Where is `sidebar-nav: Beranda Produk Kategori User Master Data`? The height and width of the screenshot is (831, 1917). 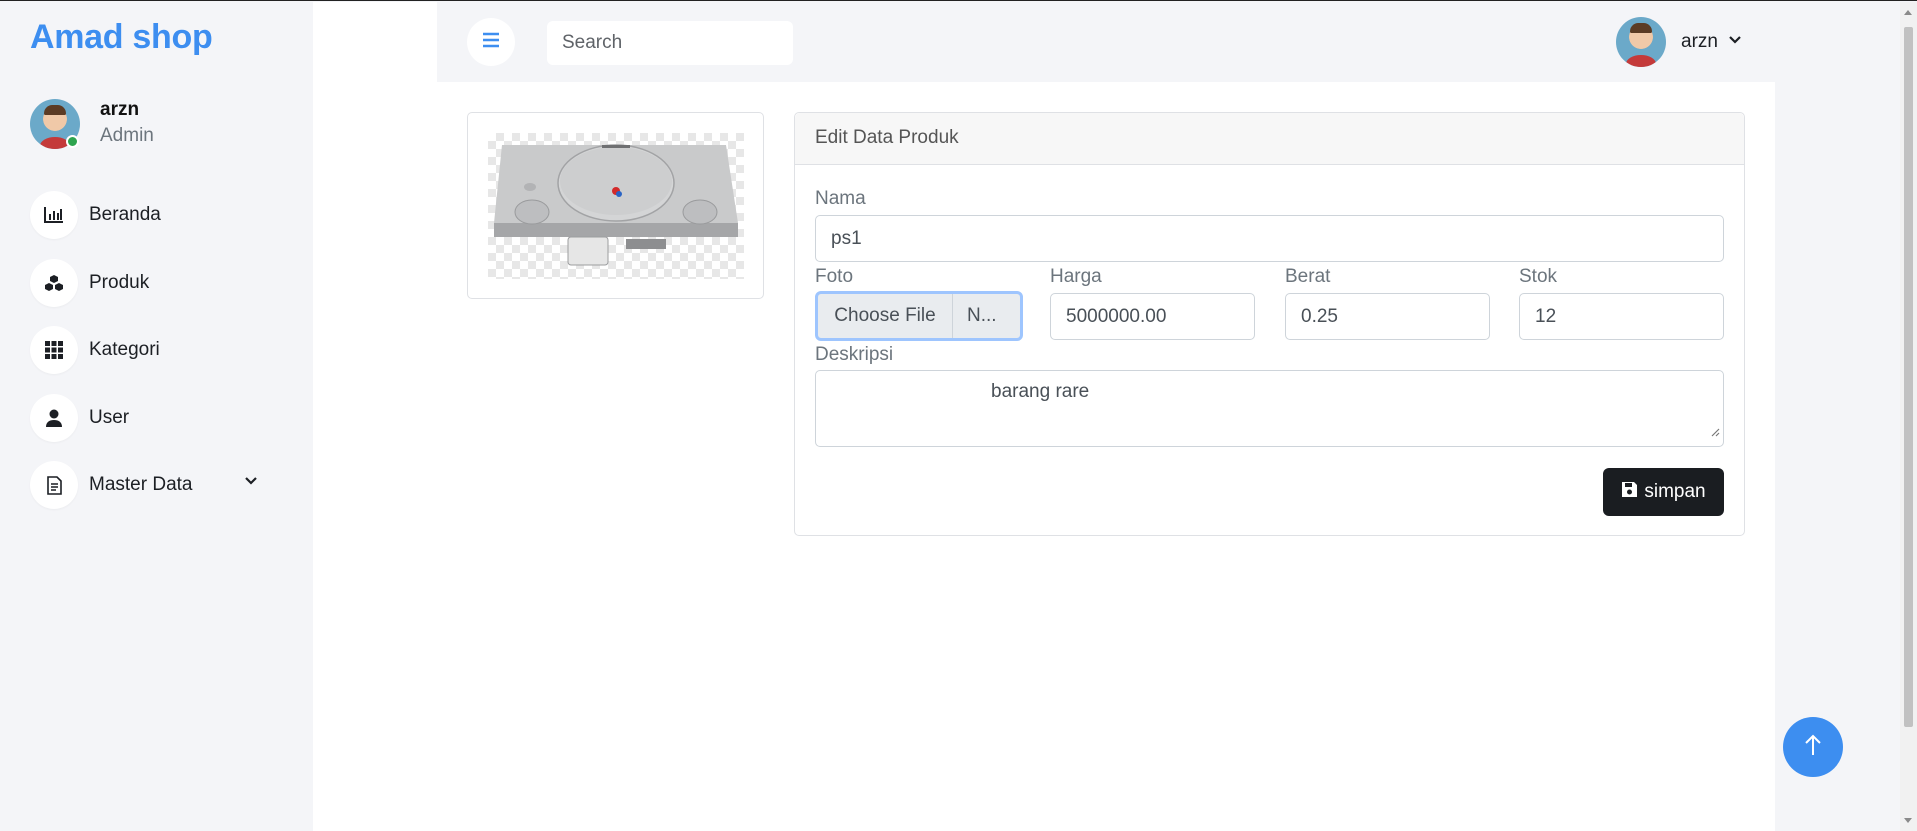
sidebar-nav: Beranda Produk Kategori User Master Data is located at coordinates (155, 359).